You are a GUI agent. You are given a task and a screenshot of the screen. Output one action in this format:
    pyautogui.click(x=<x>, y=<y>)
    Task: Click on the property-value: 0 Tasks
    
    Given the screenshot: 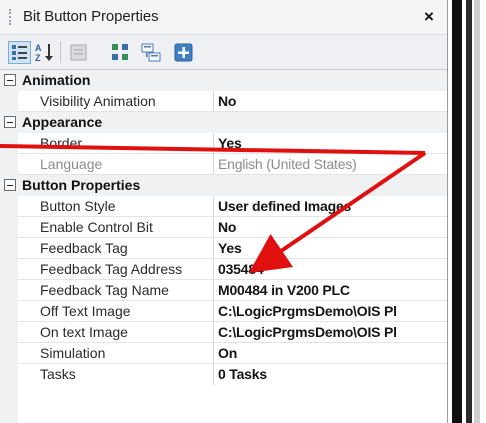 What is the action you would take?
    pyautogui.click(x=242, y=374)
    